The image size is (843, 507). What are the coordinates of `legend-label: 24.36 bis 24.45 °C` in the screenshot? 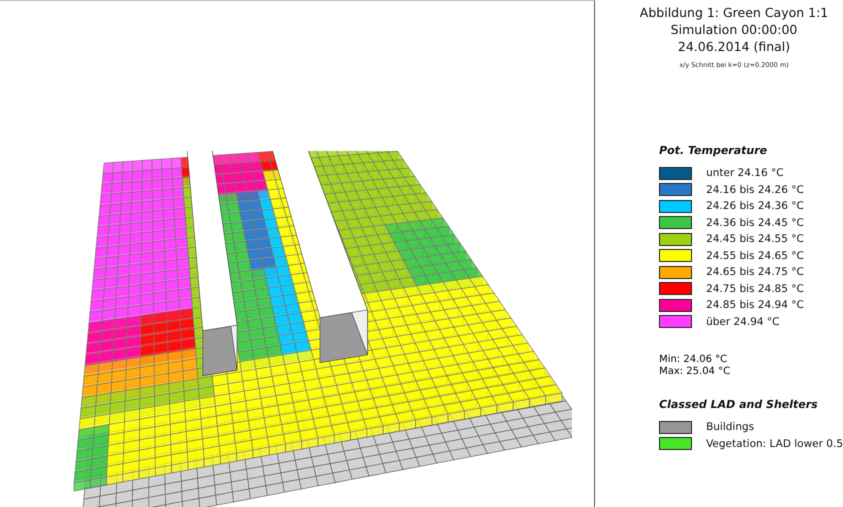 It's located at (755, 222).